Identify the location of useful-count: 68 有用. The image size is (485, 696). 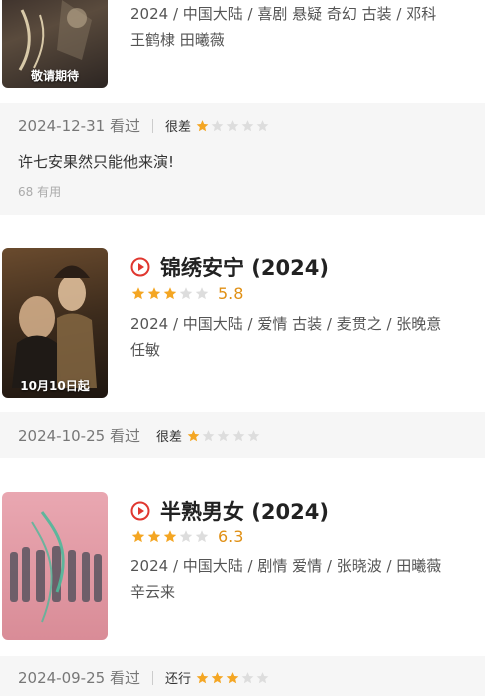
(39, 191).